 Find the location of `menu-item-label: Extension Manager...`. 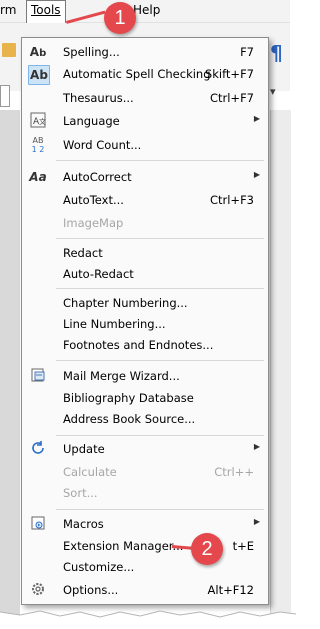

menu-item-label: Extension Manager... is located at coordinates (123, 546).